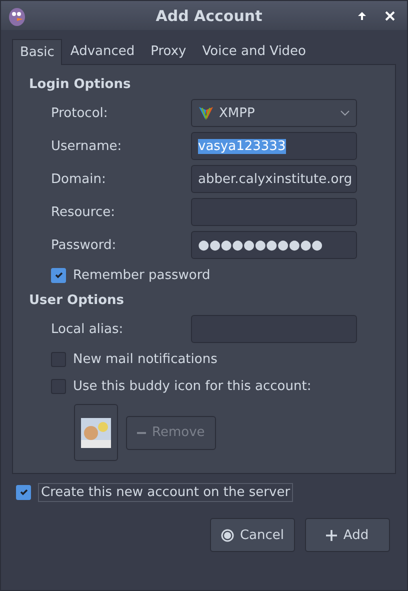 This screenshot has height=591, width=408. I want to click on field-label: Domain:, so click(79, 179).